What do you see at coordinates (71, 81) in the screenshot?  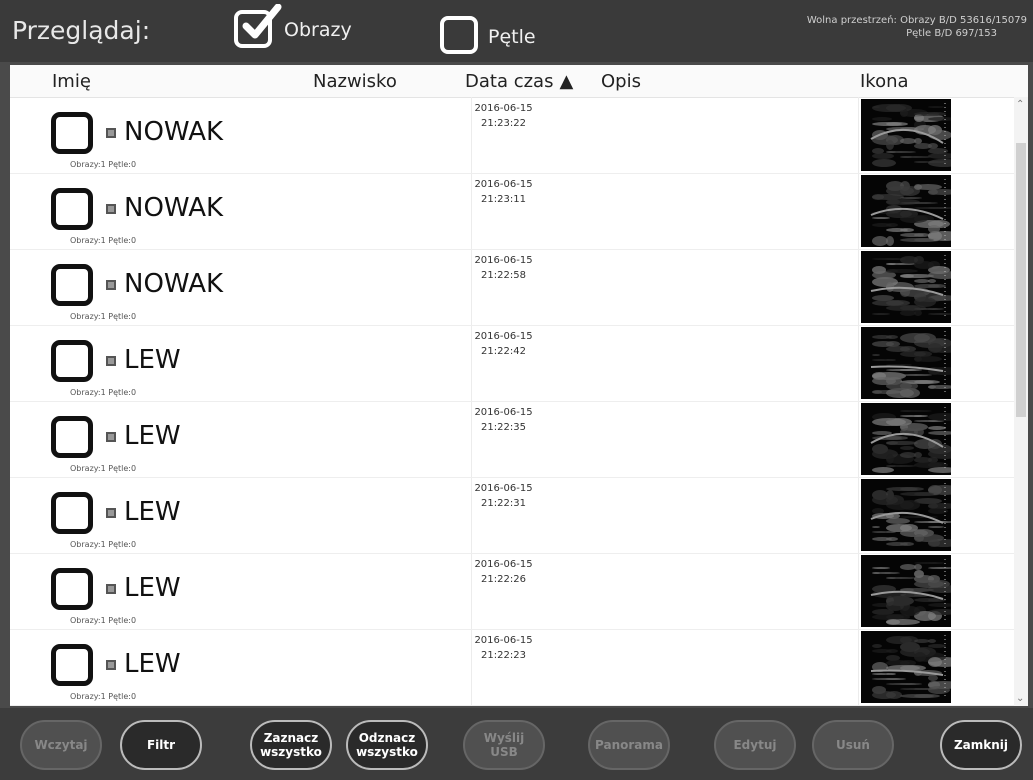 I see `column-first-name: Imię` at bounding box center [71, 81].